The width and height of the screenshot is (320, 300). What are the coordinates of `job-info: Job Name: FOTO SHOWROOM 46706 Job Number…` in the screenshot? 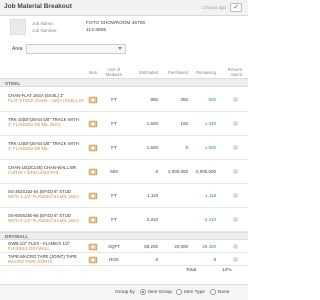 It's located at (124, 27).